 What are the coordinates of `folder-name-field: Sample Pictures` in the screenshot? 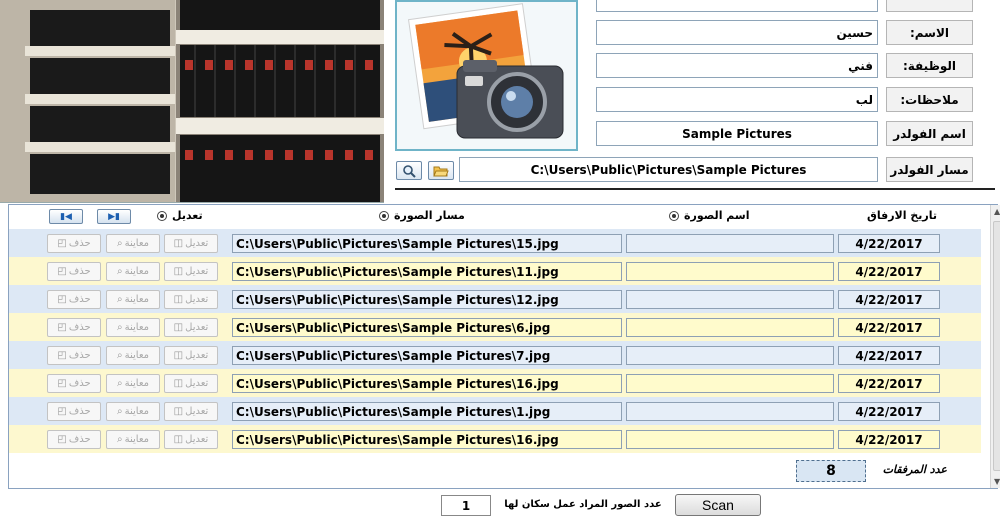 It's located at (737, 133).